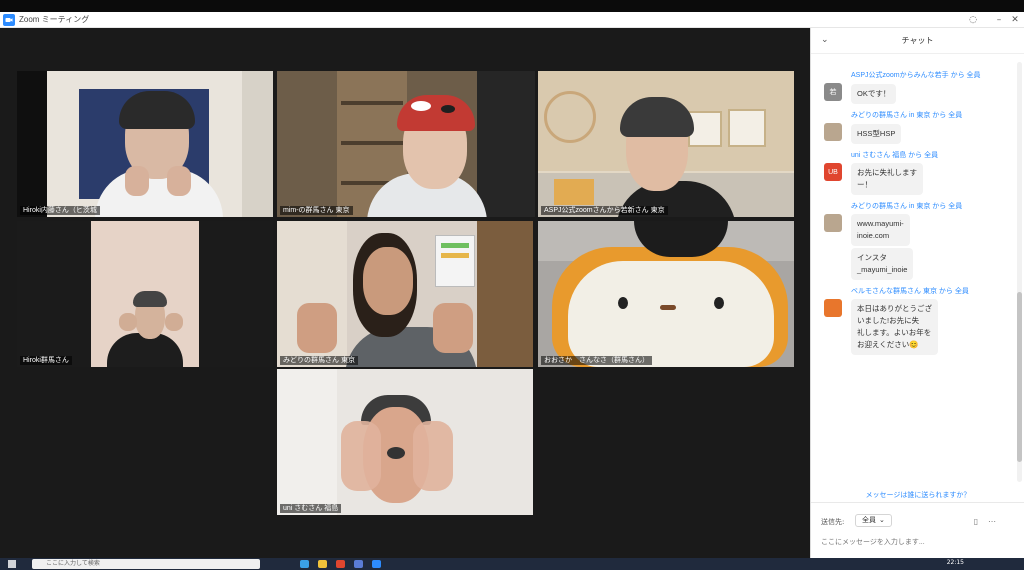 This screenshot has width=1024, height=570. Describe the element at coordinates (992, 521) in the screenshot. I see `more-options-icon: ⋯` at that location.